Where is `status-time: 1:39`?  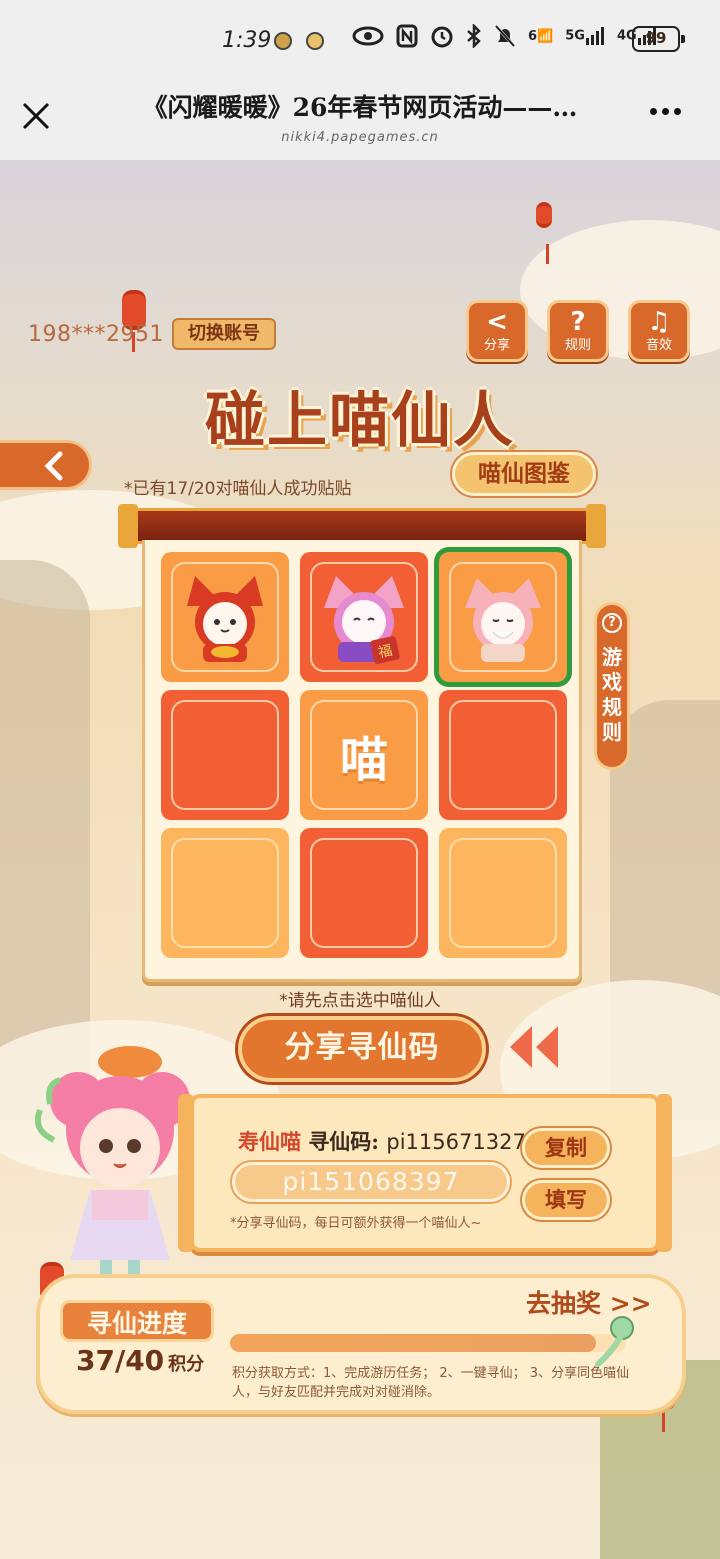
status-time: 1:39 is located at coordinates (247, 40).